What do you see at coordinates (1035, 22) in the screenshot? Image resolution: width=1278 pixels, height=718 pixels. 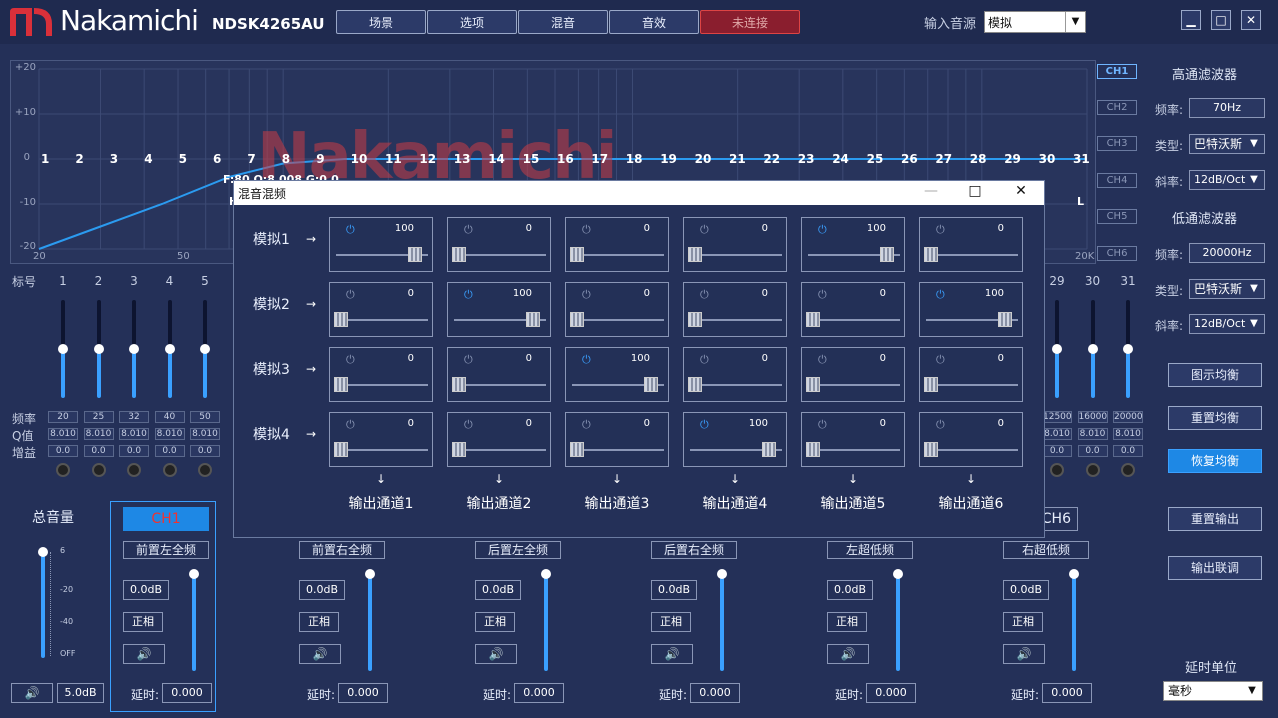 I see `input-source-select: 模拟 ▼` at bounding box center [1035, 22].